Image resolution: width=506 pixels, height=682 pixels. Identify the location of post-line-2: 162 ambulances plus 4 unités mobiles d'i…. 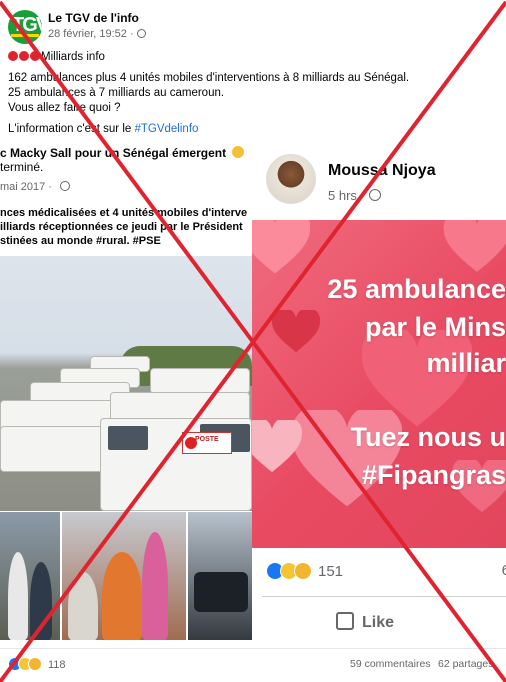
(209, 78).